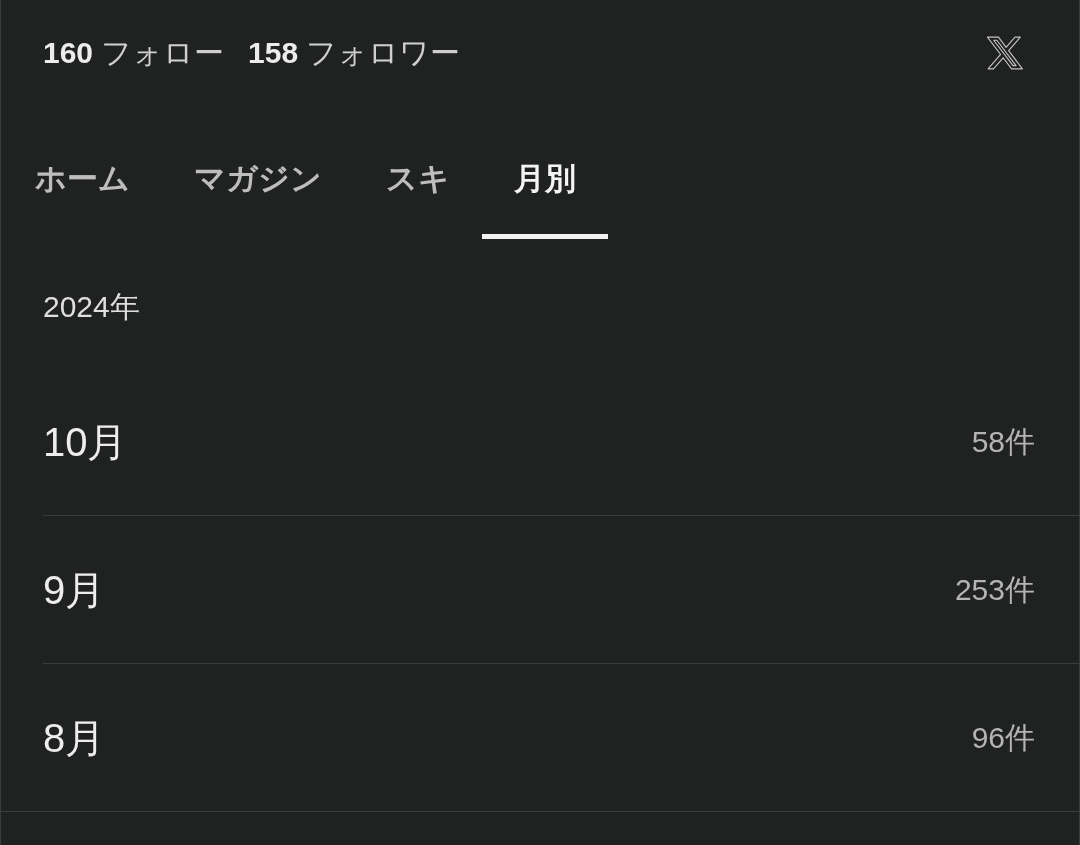  What do you see at coordinates (74, 590) in the screenshot?
I see `month-label: 9月` at bounding box center [74, 590].